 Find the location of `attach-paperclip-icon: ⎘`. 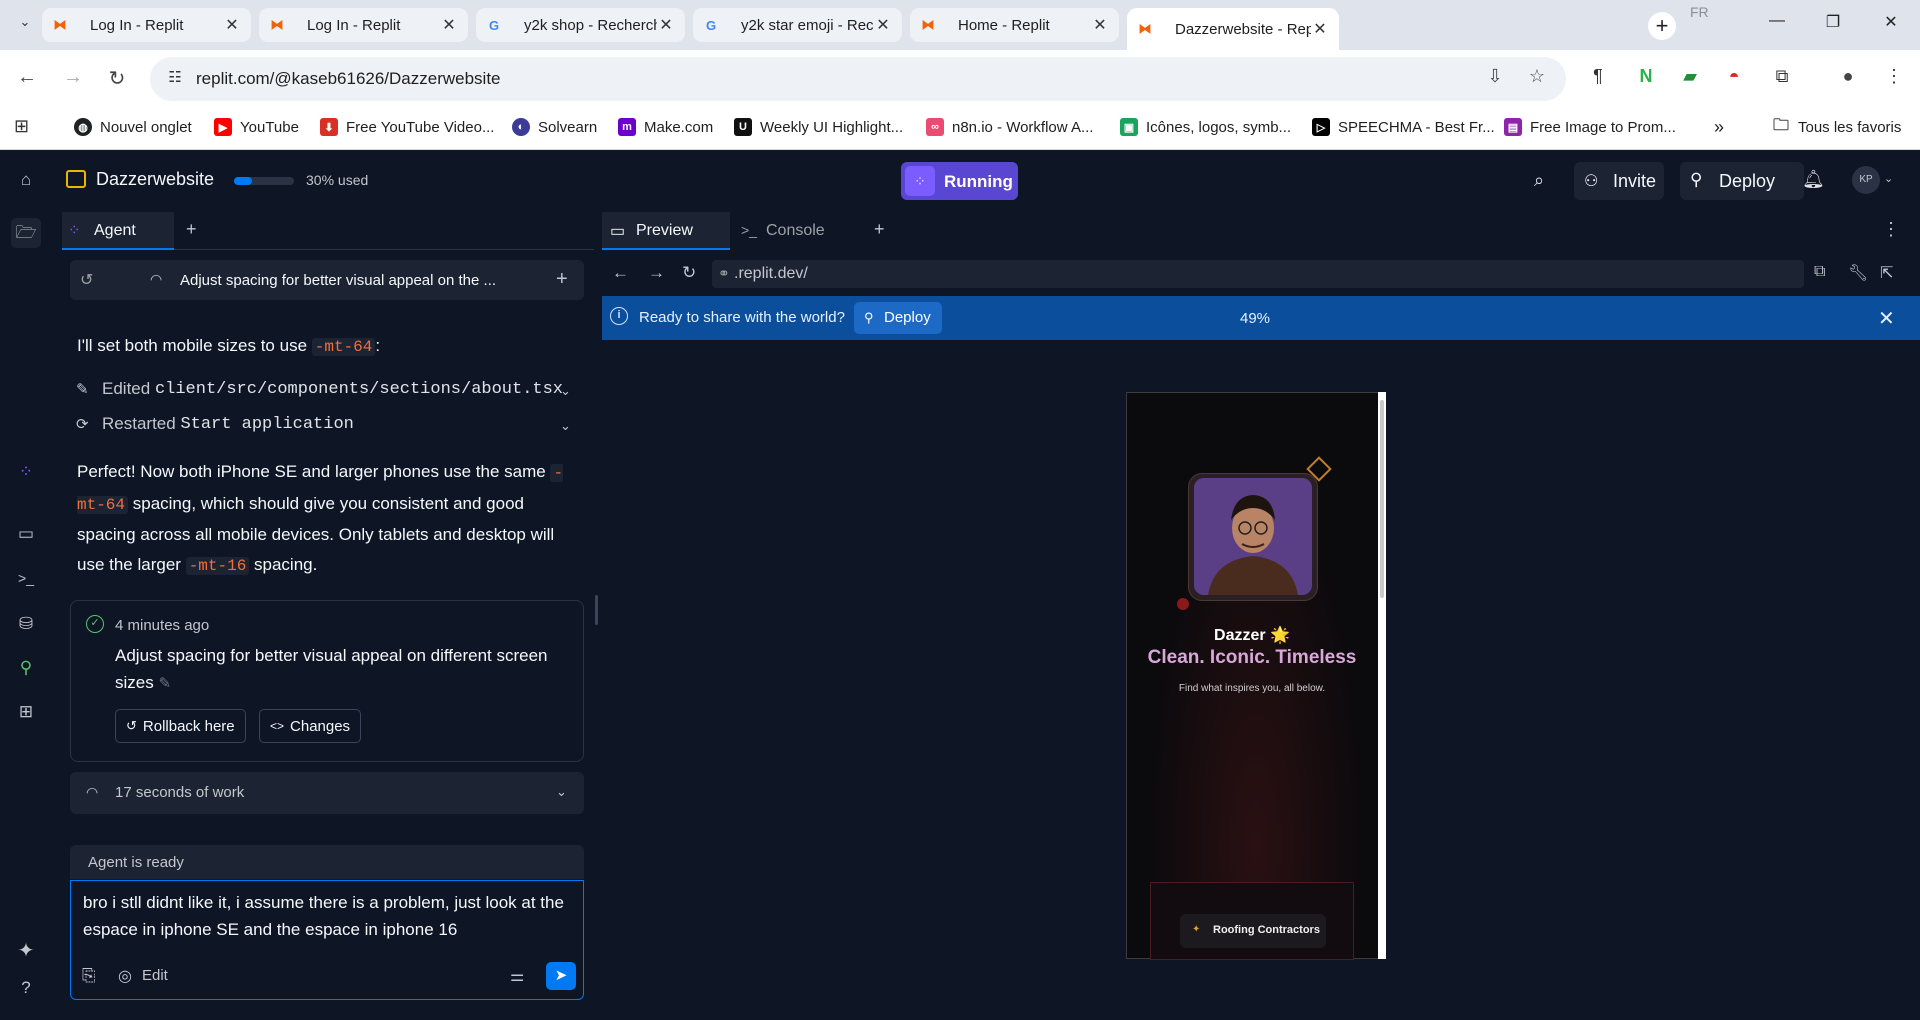

attach-paperclip-icon: ⎘ is located at coordinates (89, 976).